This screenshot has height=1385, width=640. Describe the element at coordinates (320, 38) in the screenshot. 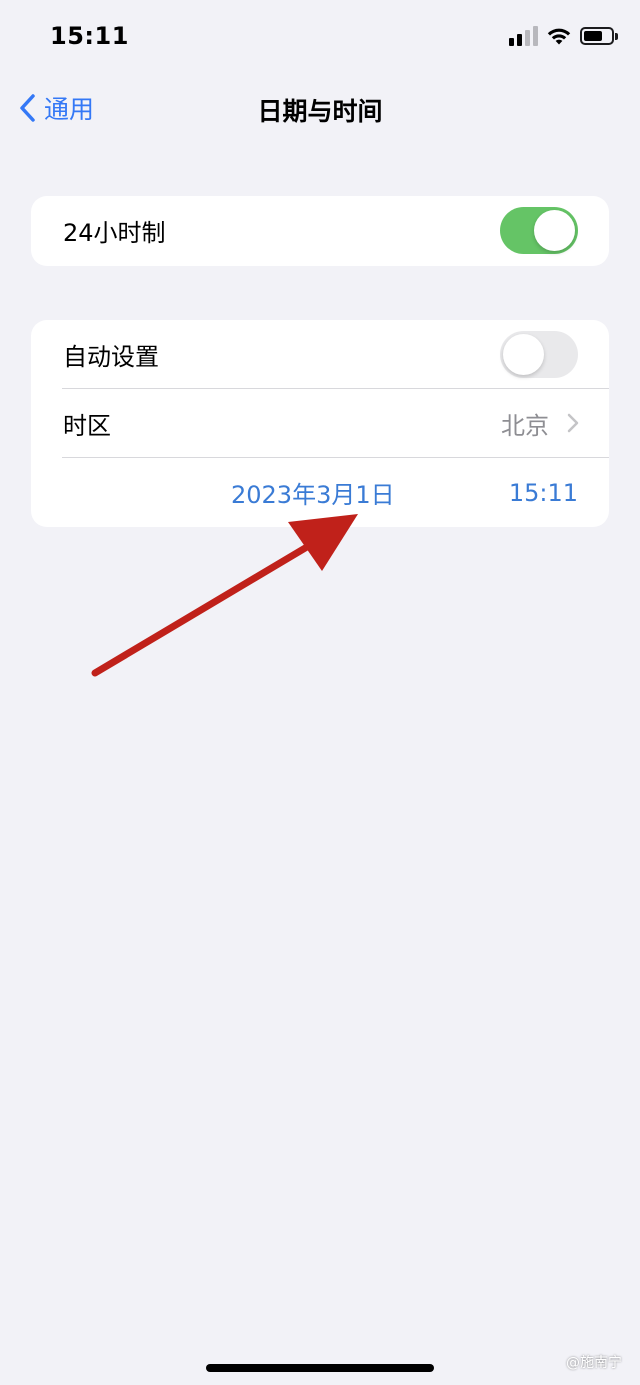

I see `status-bar: 15:11` at that location.